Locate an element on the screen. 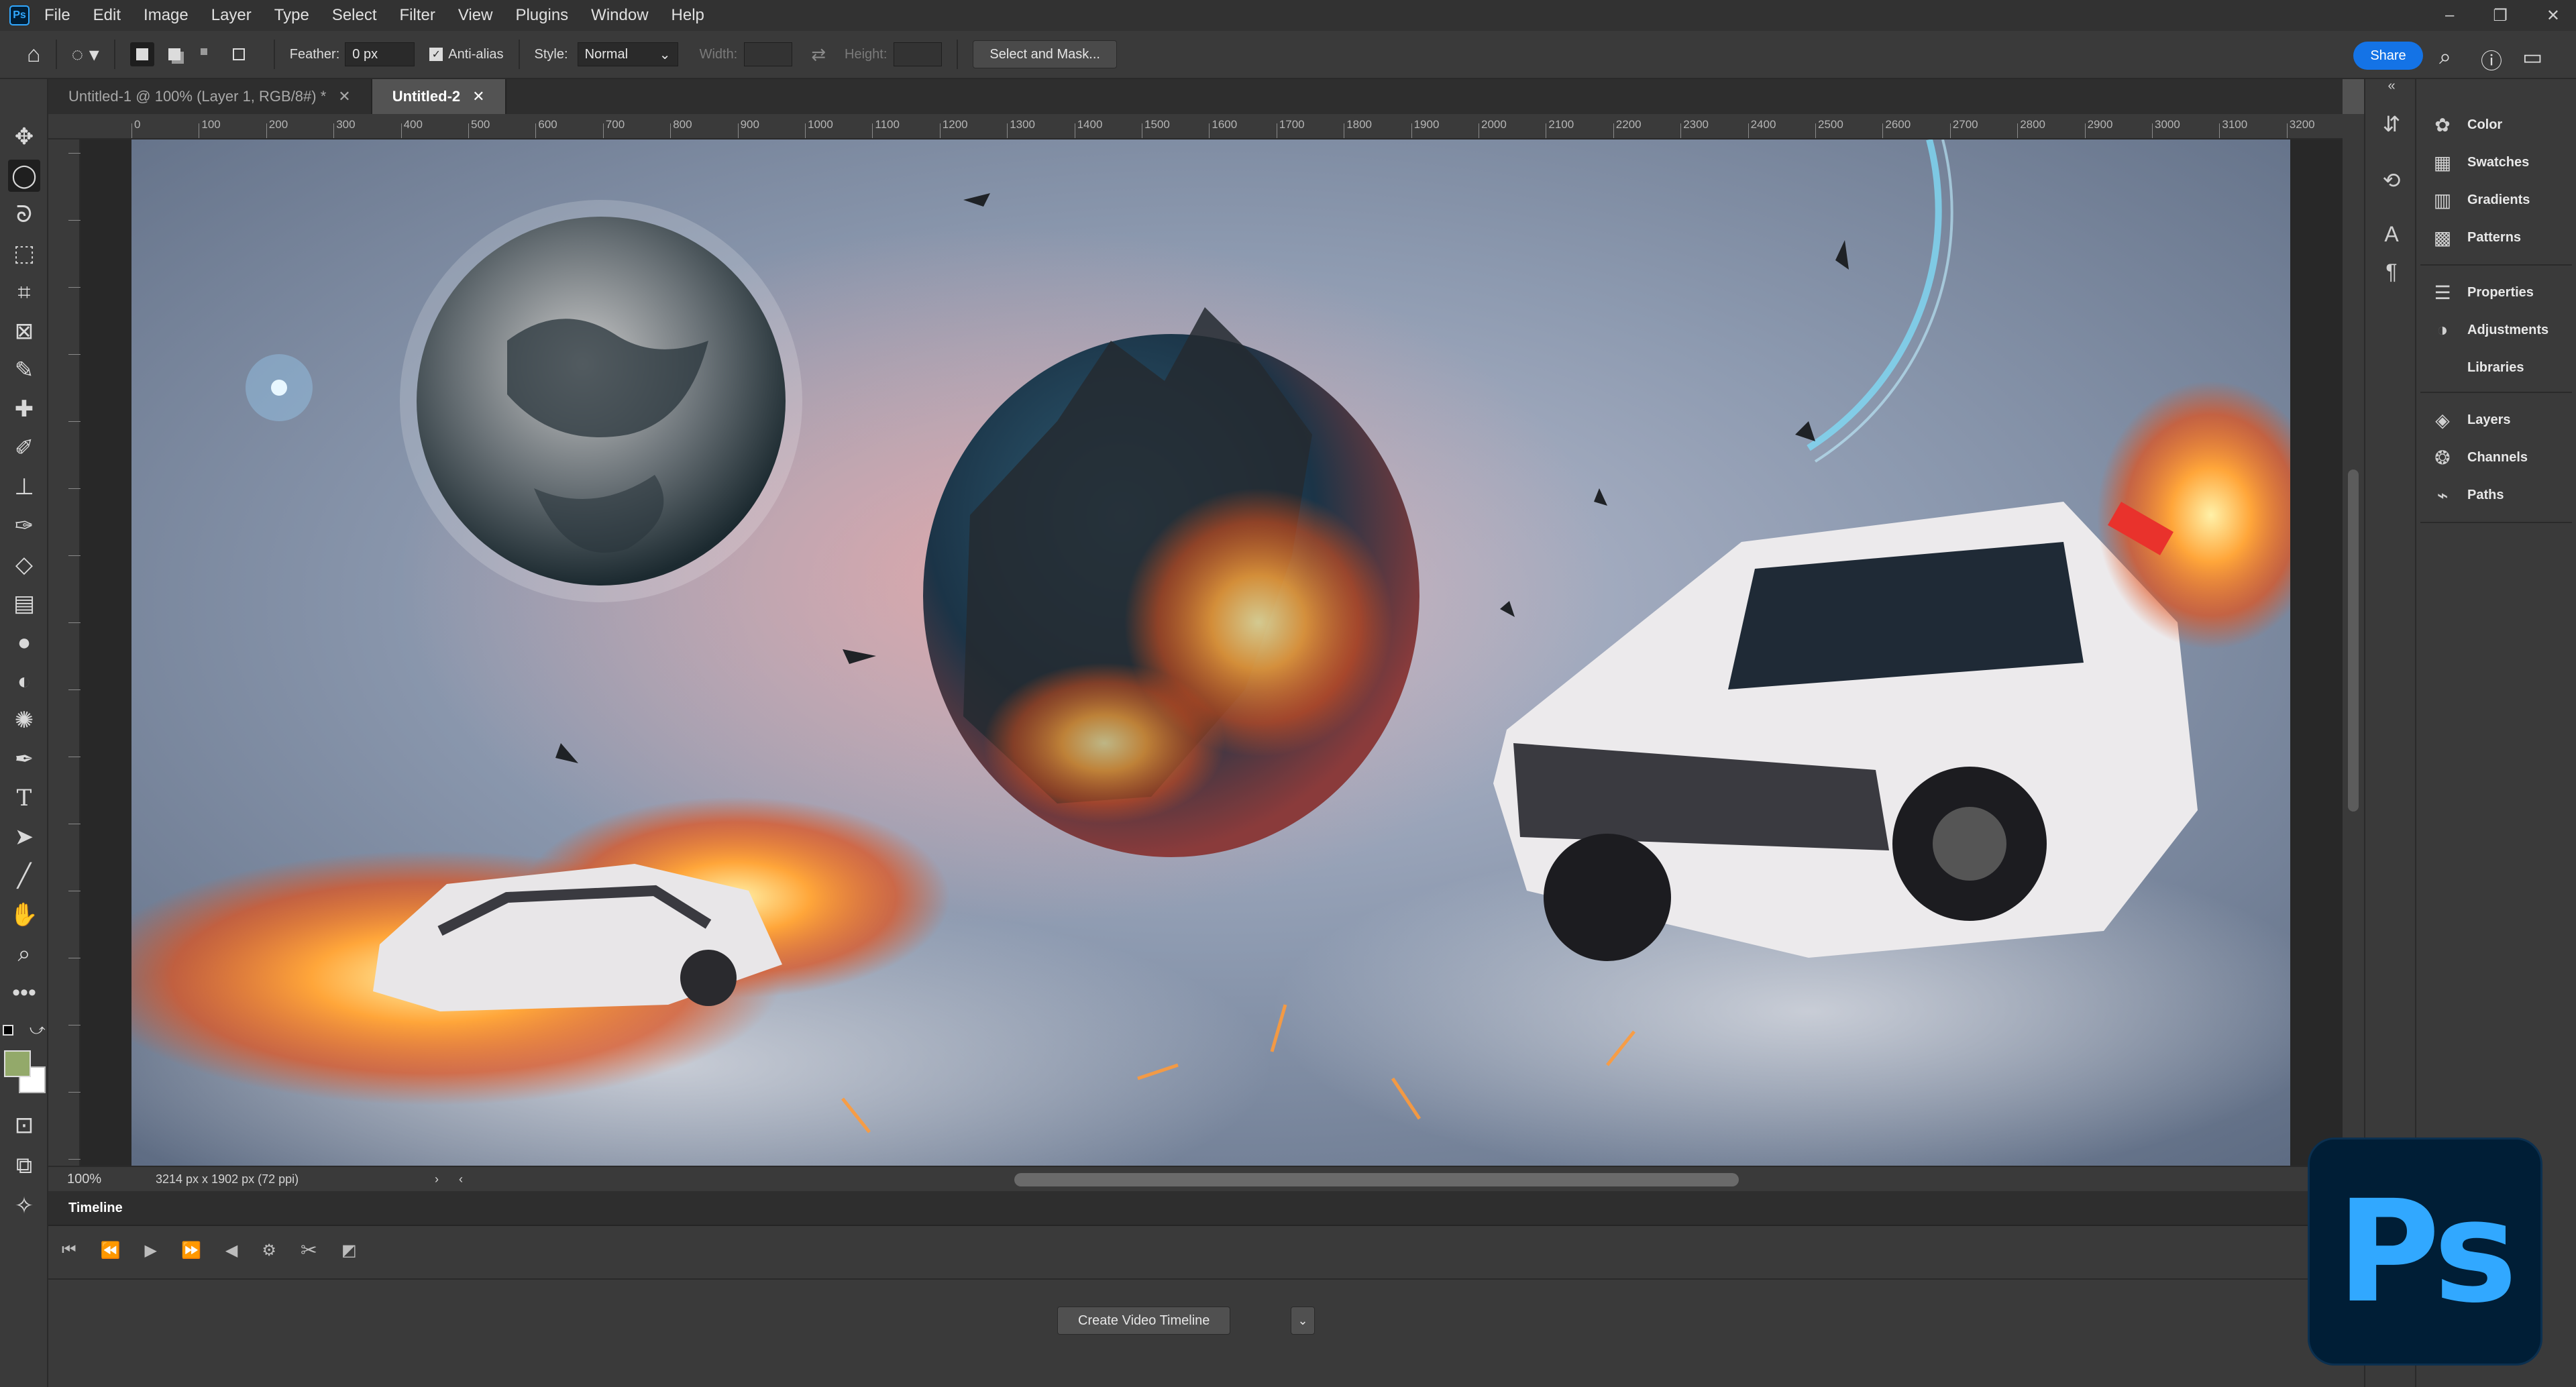 This screenshot has height=1387, width=2576. menu-plugins: Plugins is located at coordinates (541, 15).